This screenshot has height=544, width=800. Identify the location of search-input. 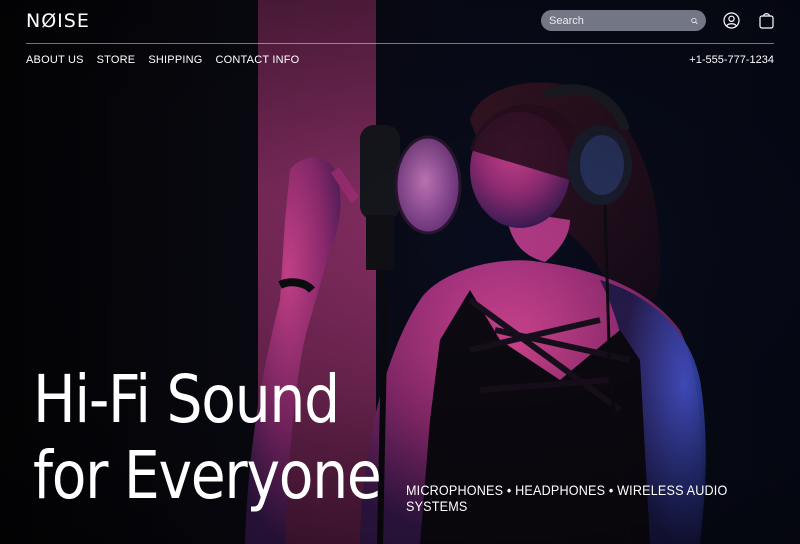
(620, 20).